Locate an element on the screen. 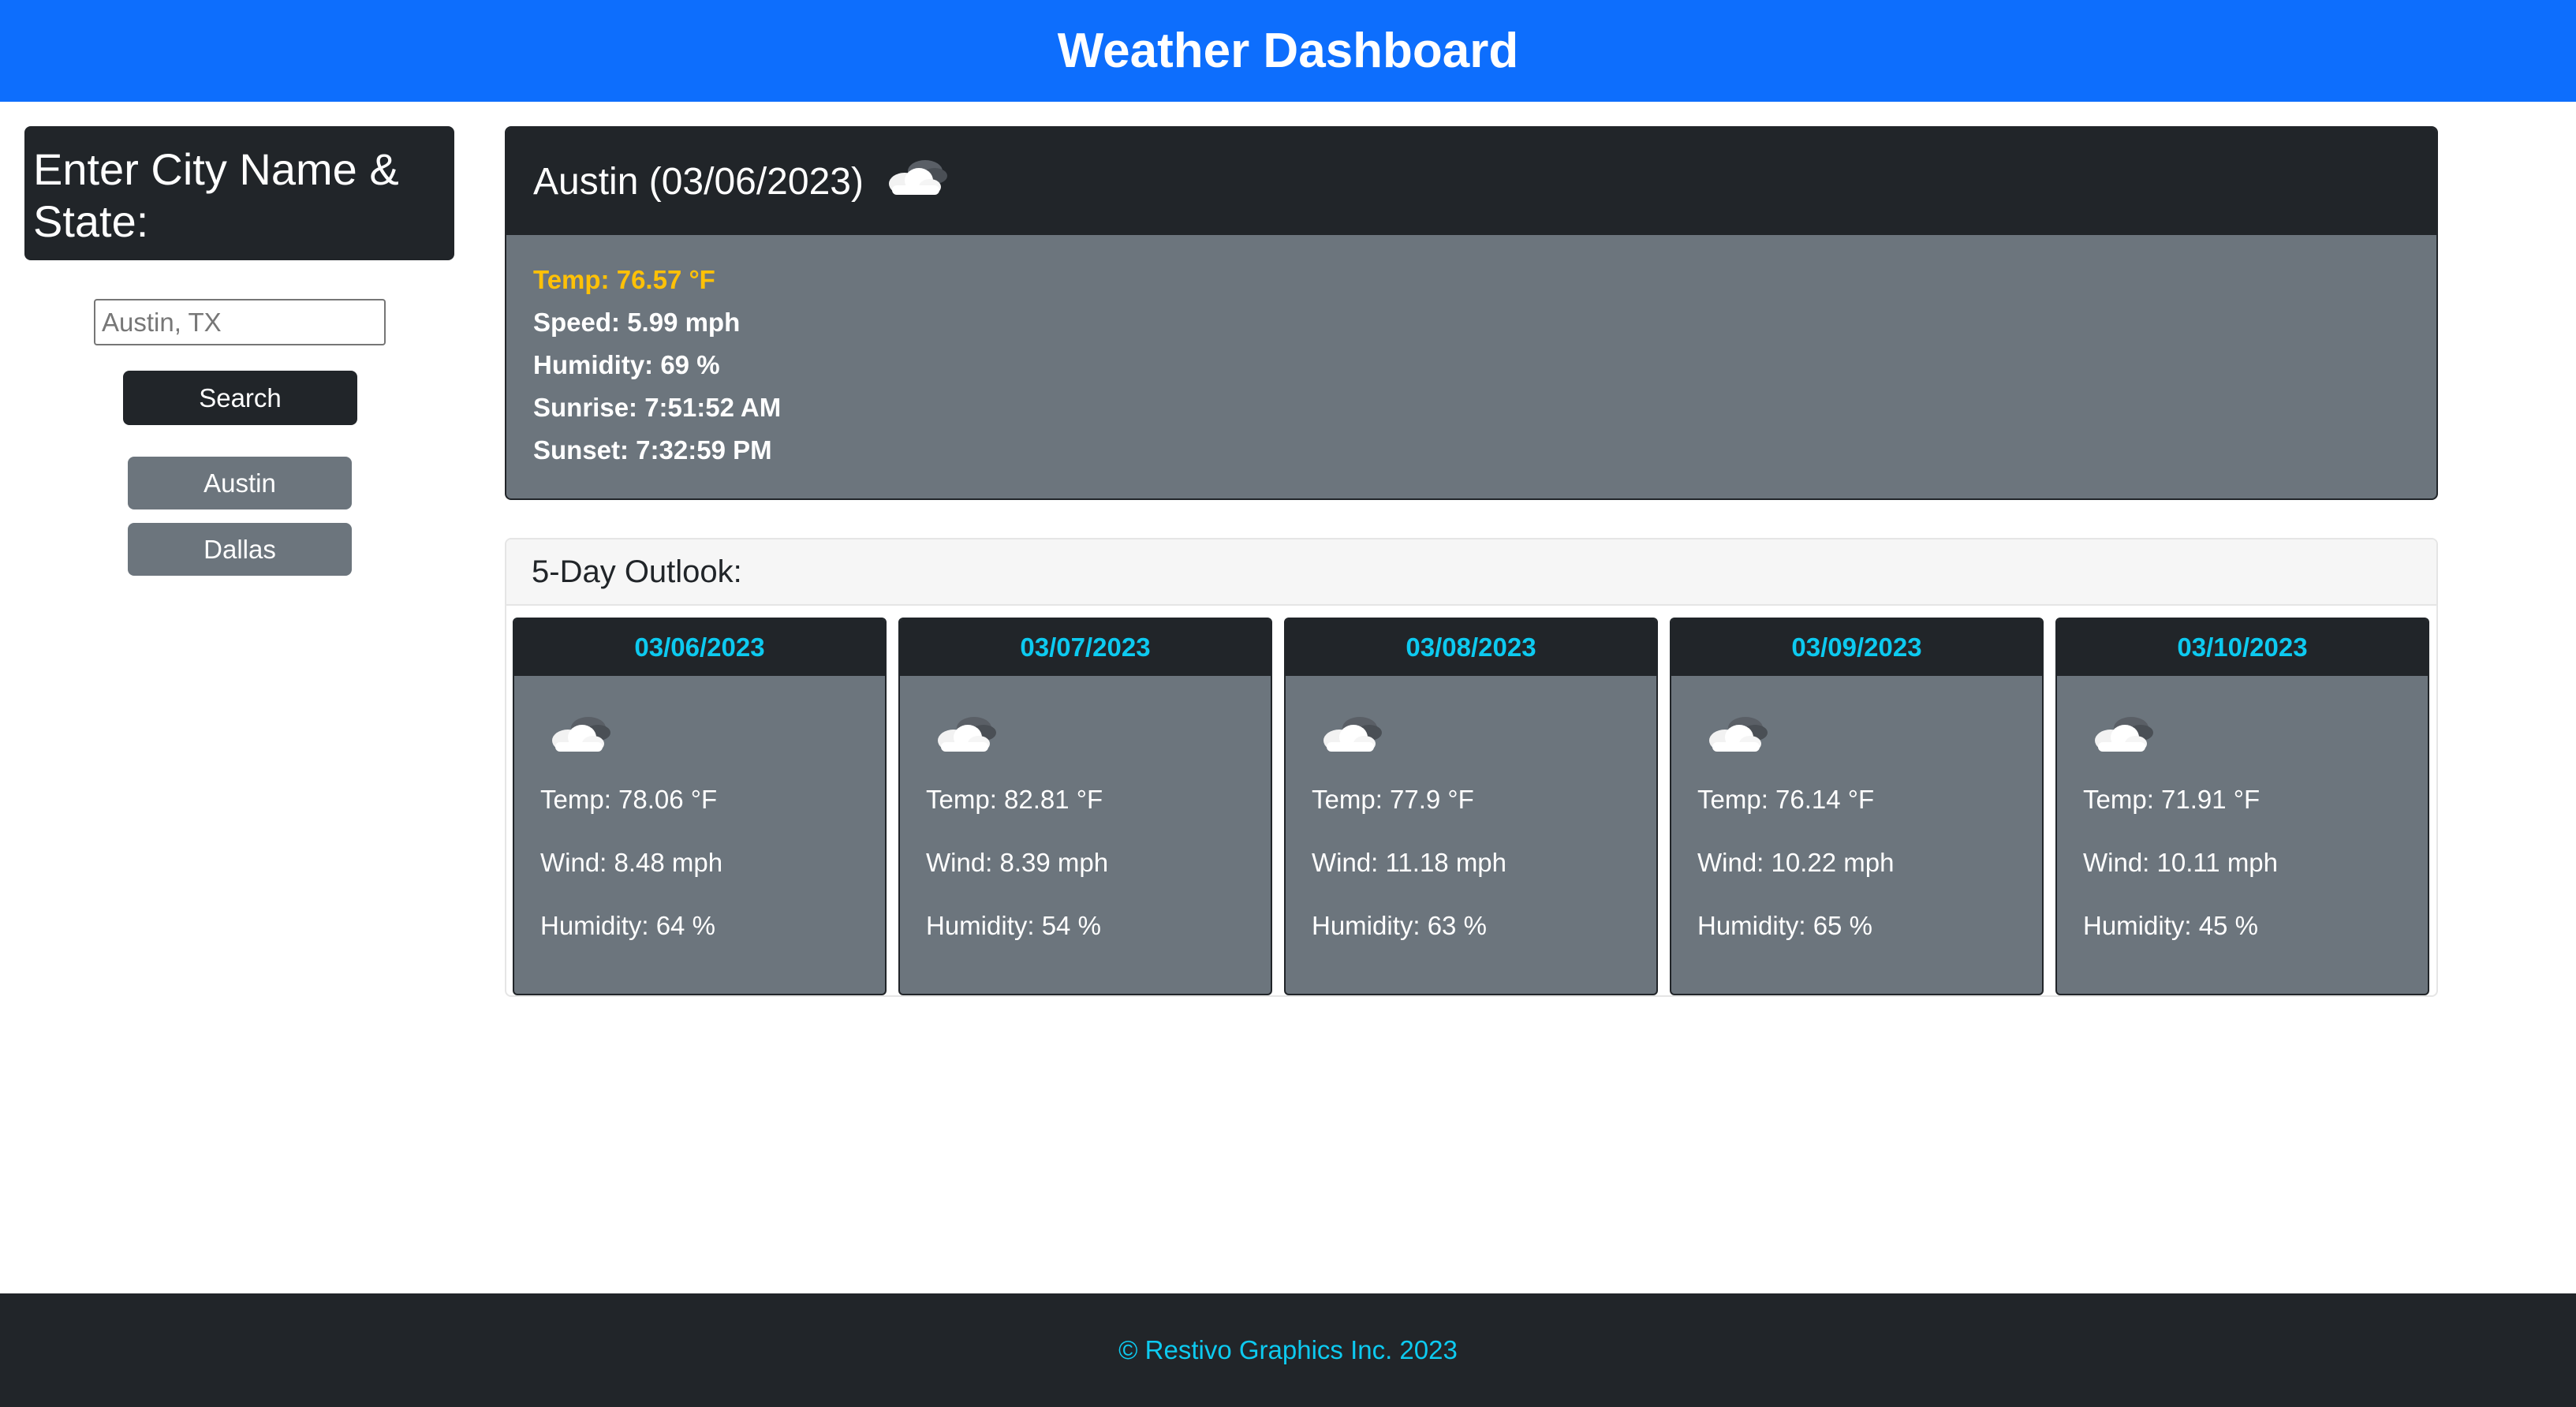 The image size is (2576, 1407). search-button: Search is located at coordinates (240, 398).